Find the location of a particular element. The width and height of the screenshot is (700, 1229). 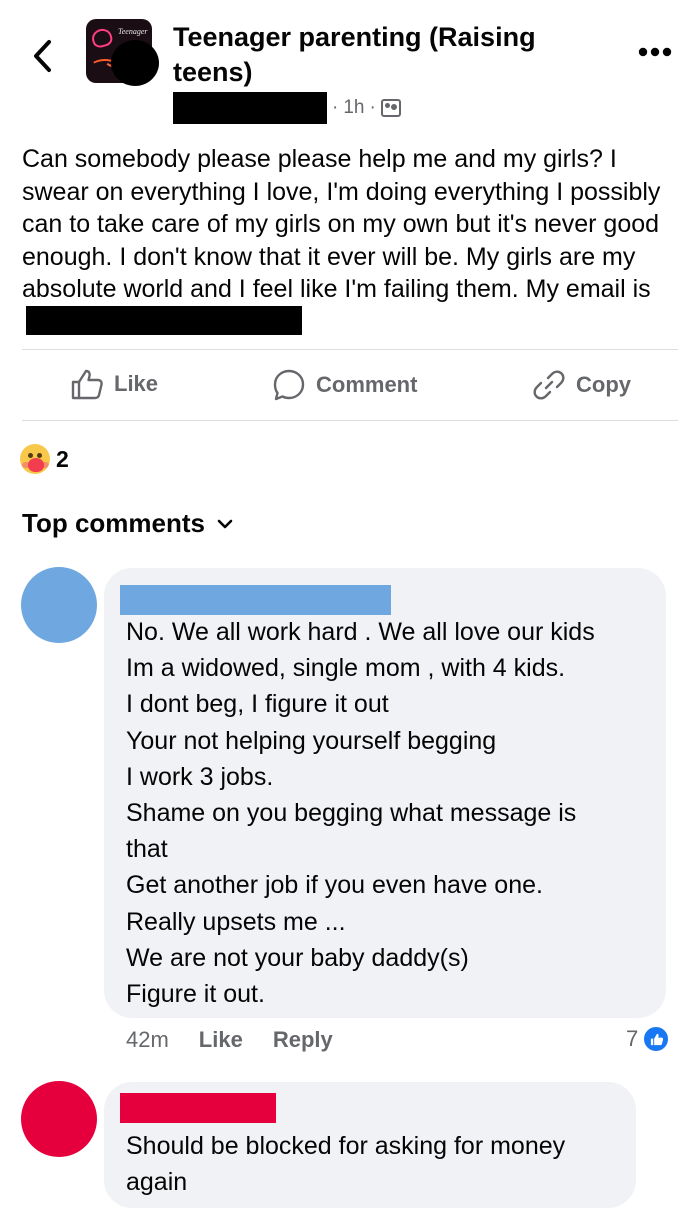

like-badge-icon is located at coordinates (656, 1039).